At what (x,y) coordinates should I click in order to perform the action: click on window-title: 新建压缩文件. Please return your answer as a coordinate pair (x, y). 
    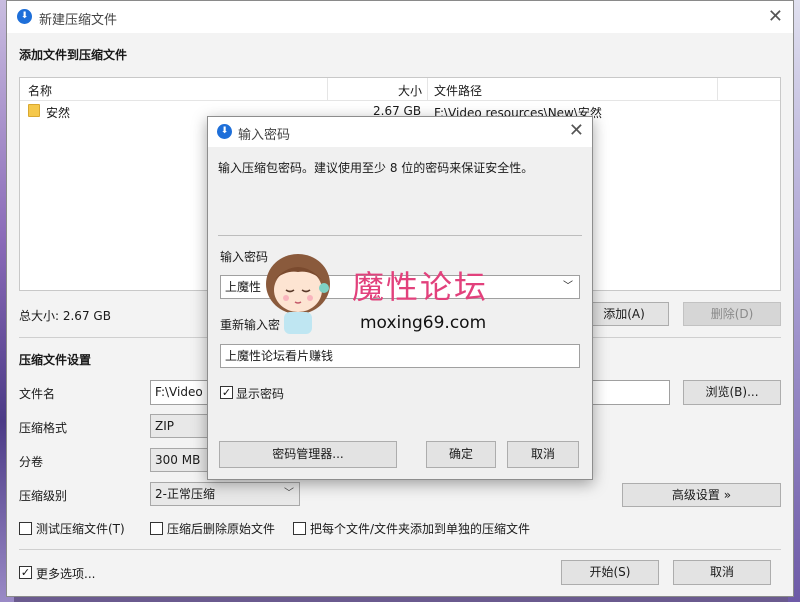
    Looking at the image, I should click on (78, 20).